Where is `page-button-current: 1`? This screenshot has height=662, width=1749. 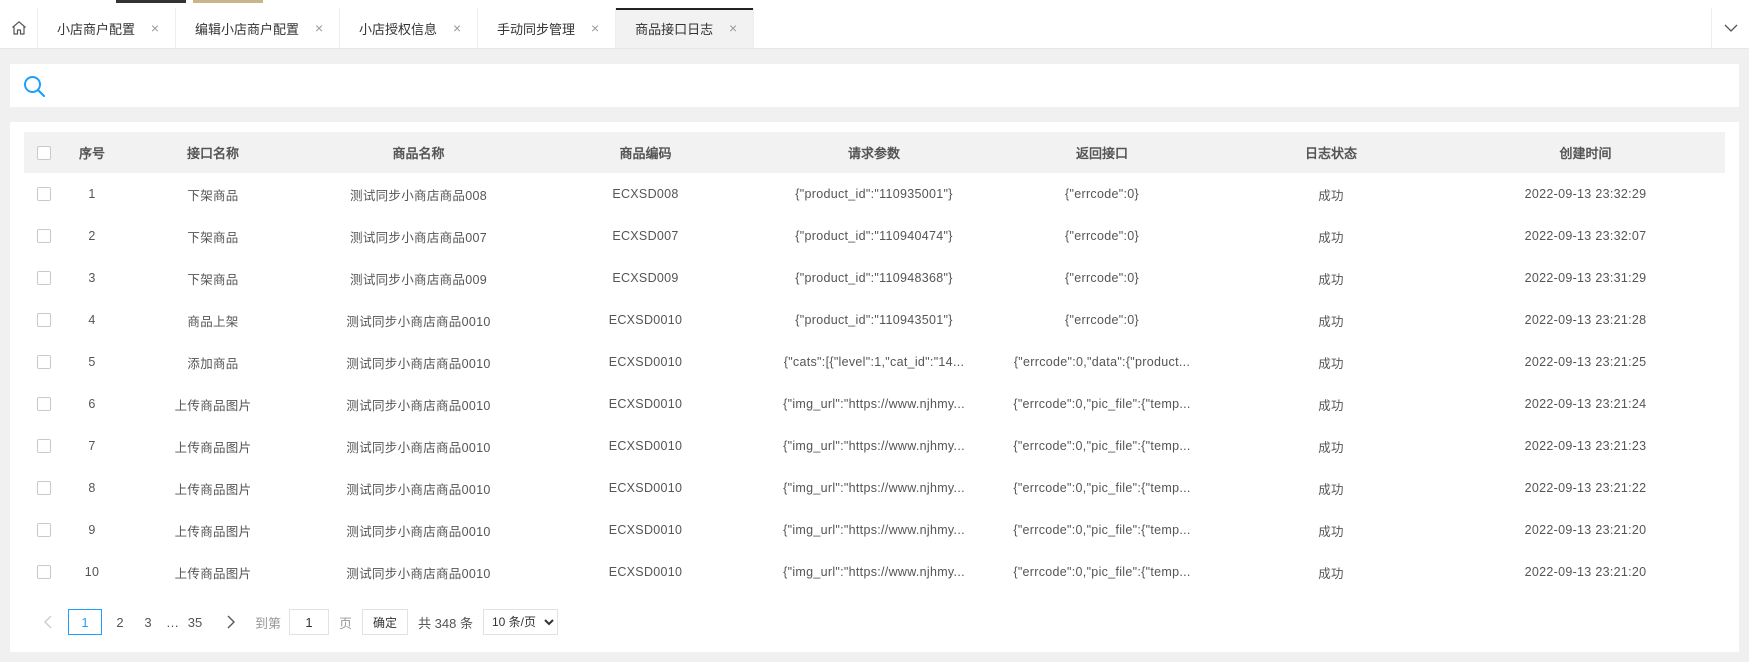 page-button-current: 1 is located at coordinates (85, 622).